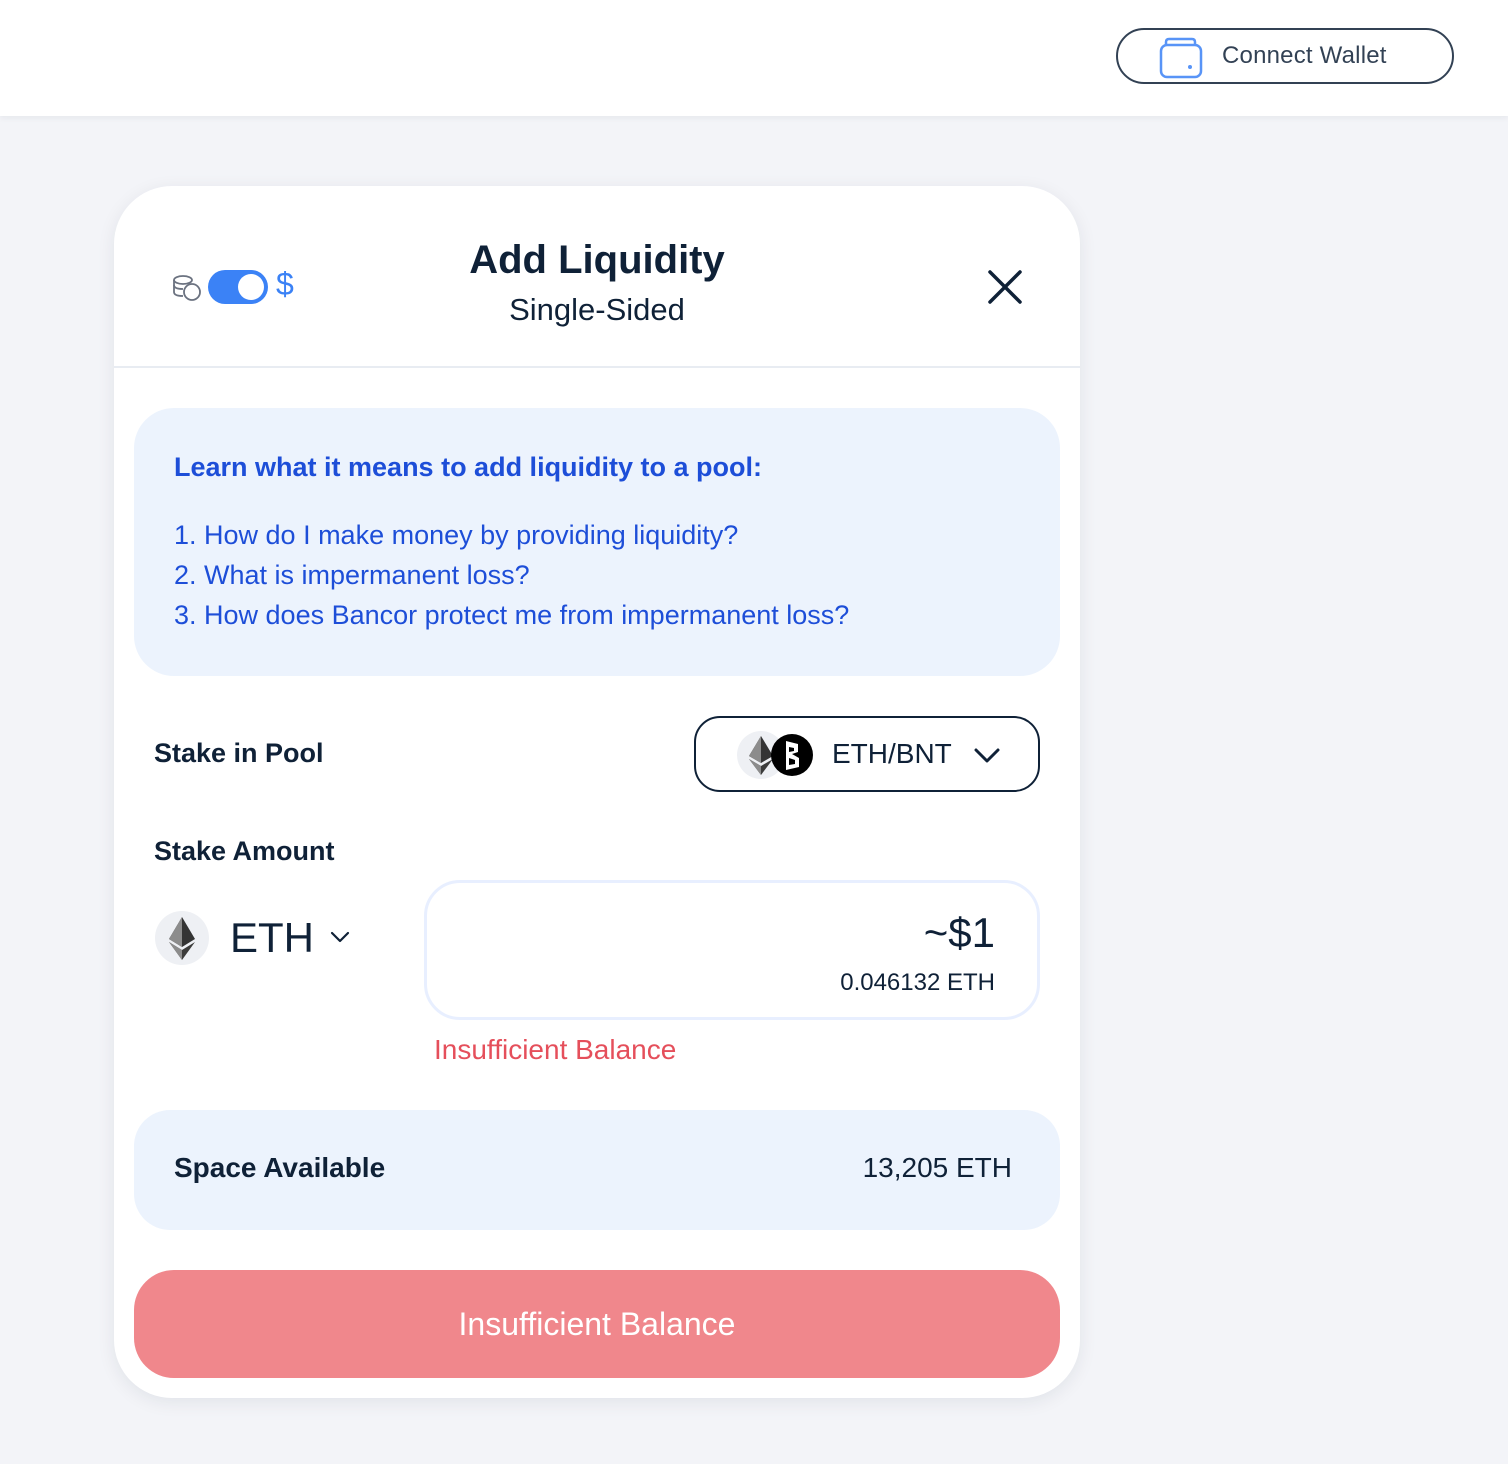 Image resolution: width=1508 pixels, height=1464 pixels. Describe the element at coordinates (182, 938) in the screenshot. I see `eth-logo-icon` at that location.